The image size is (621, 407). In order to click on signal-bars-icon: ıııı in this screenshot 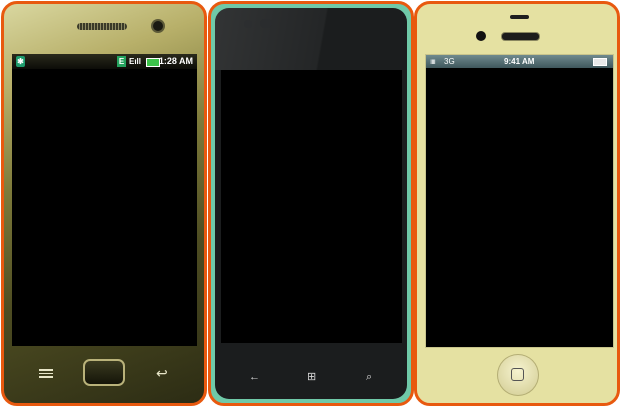, I will do `click(433, 61)`.